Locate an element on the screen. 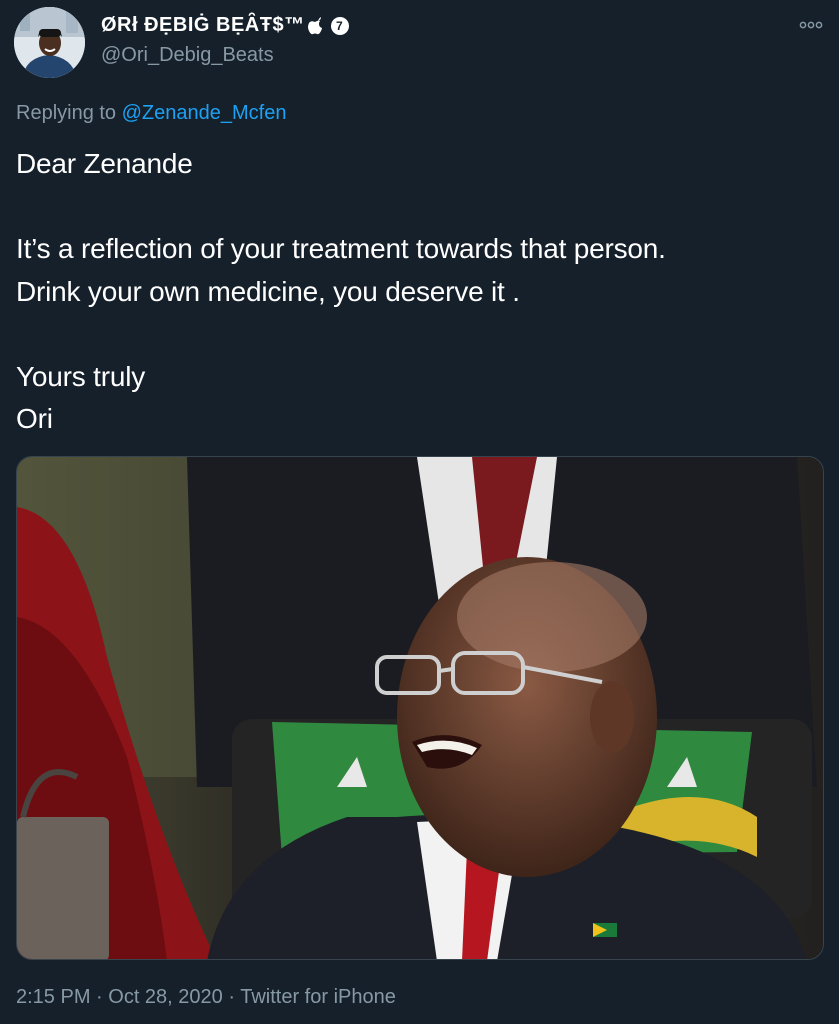 The width and height of the screenshot is (839, 1024). tweet-date: Oct 28, 2020 is located at coordinates (165, 997).